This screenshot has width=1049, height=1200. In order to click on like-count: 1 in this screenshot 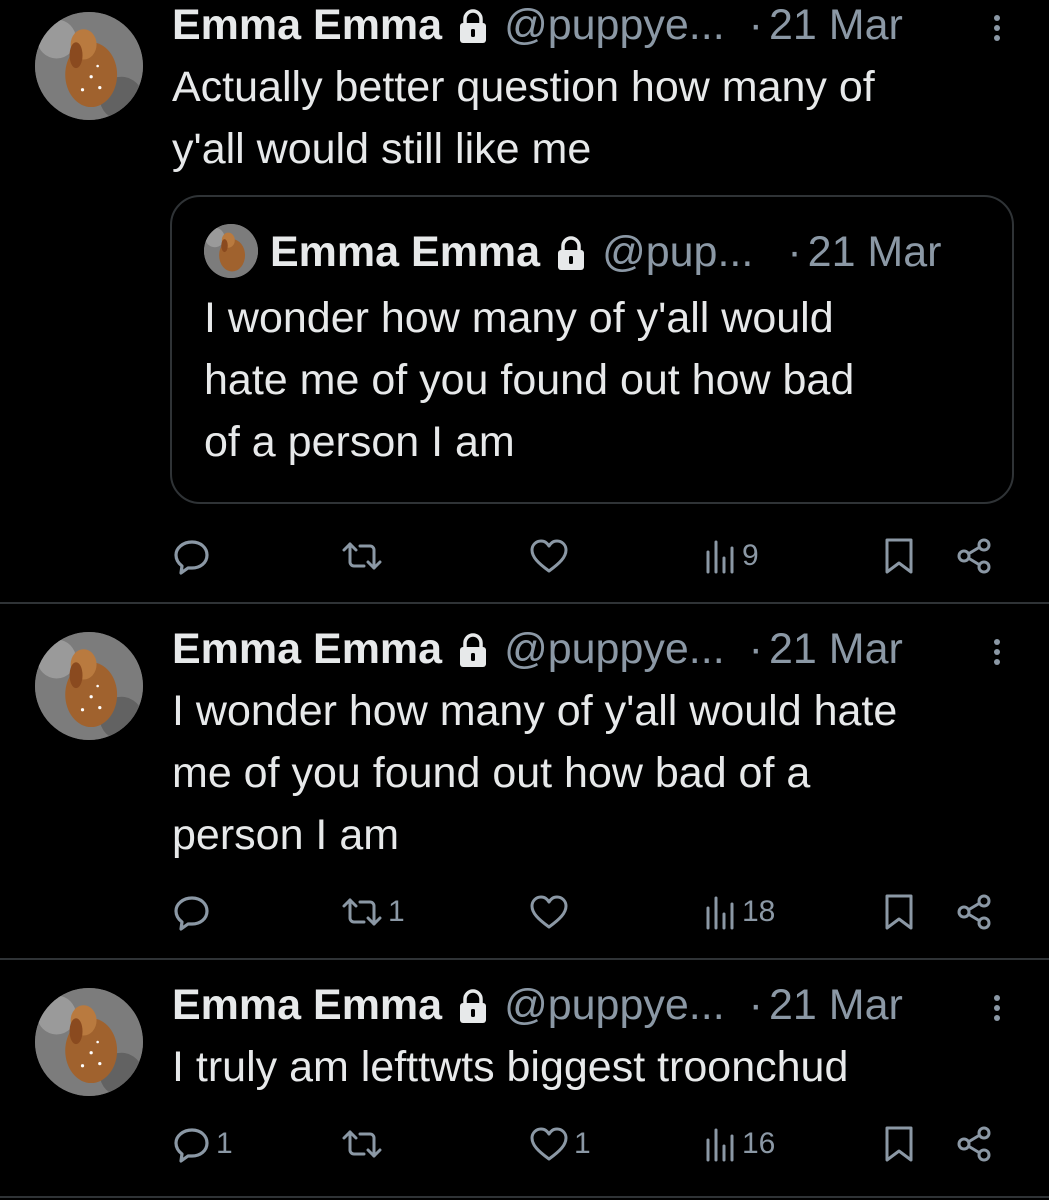, I will do `click(582, 1143)`.